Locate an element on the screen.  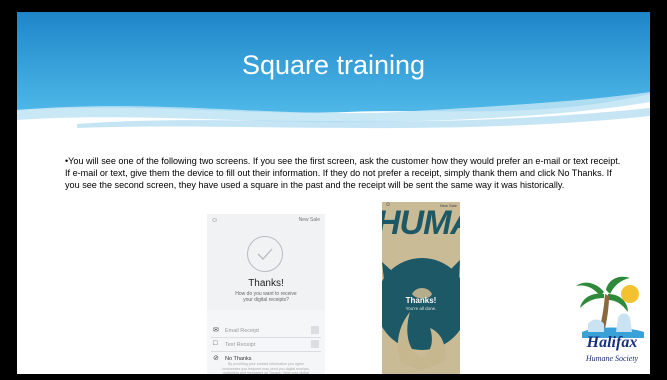
palm-tree-icon is located at coordinates (610, 307).